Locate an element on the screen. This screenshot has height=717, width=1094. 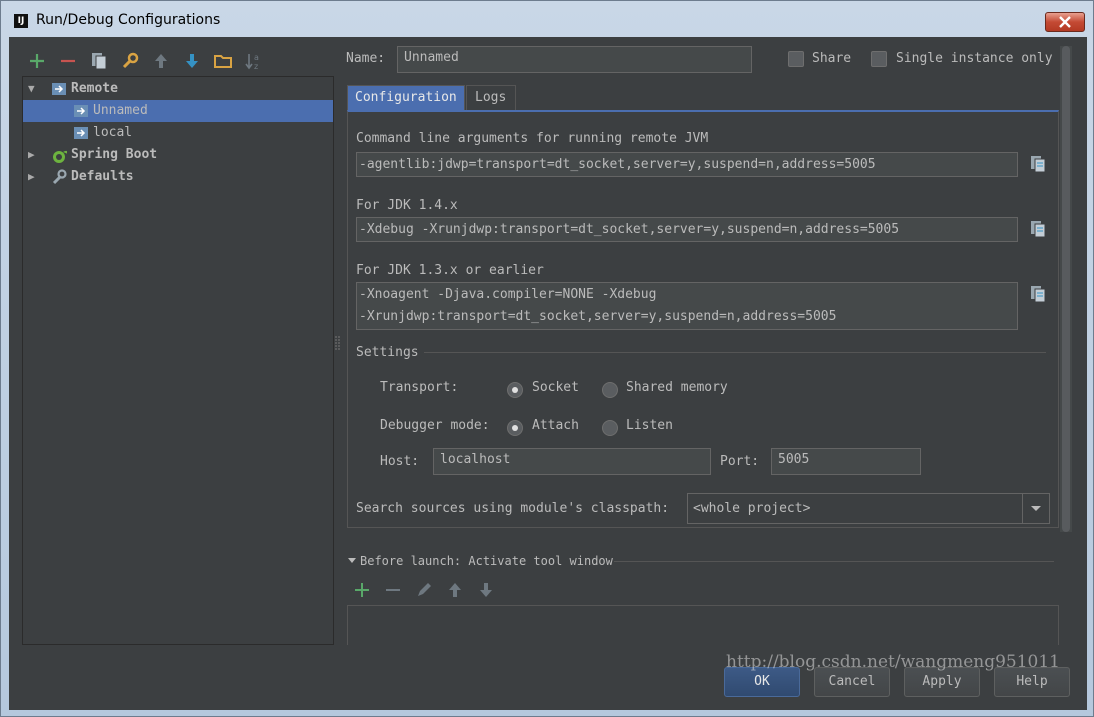
vertical-scrollbar is located at coordinates (1066, 289).